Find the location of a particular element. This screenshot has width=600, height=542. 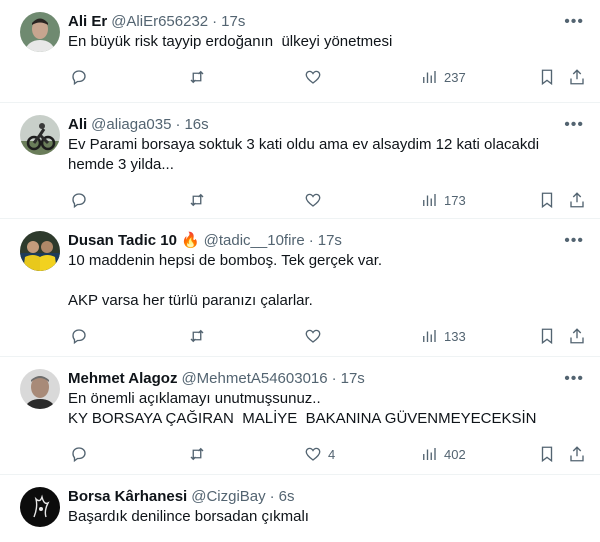

views-button: 402 is located at coordinates (443, 454).